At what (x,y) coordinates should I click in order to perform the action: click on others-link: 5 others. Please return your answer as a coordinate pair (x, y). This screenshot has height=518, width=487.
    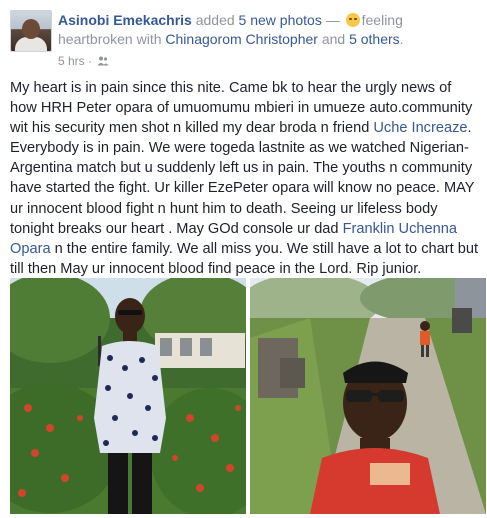
    Looking at the image, I should click on (374, 39).